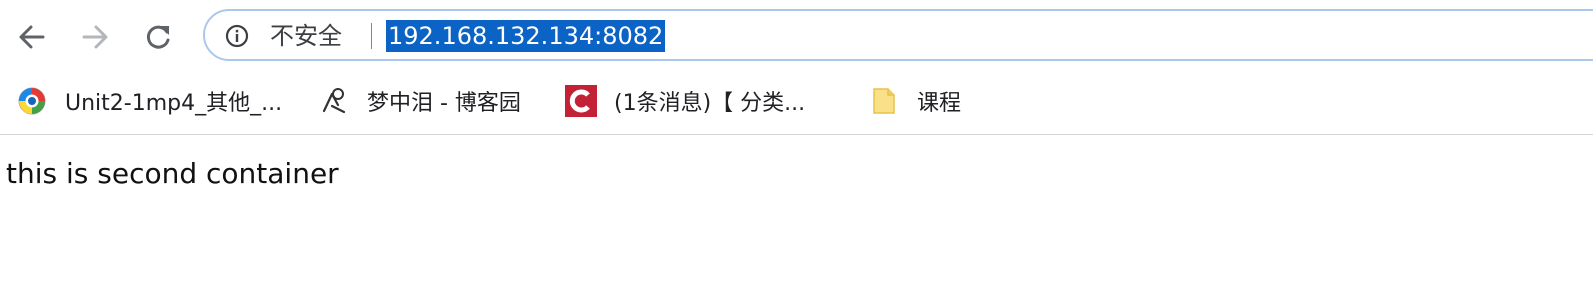  I want to click on bookmark-cnblogs: 梦中泪 - 博客园, so click(419, 101).